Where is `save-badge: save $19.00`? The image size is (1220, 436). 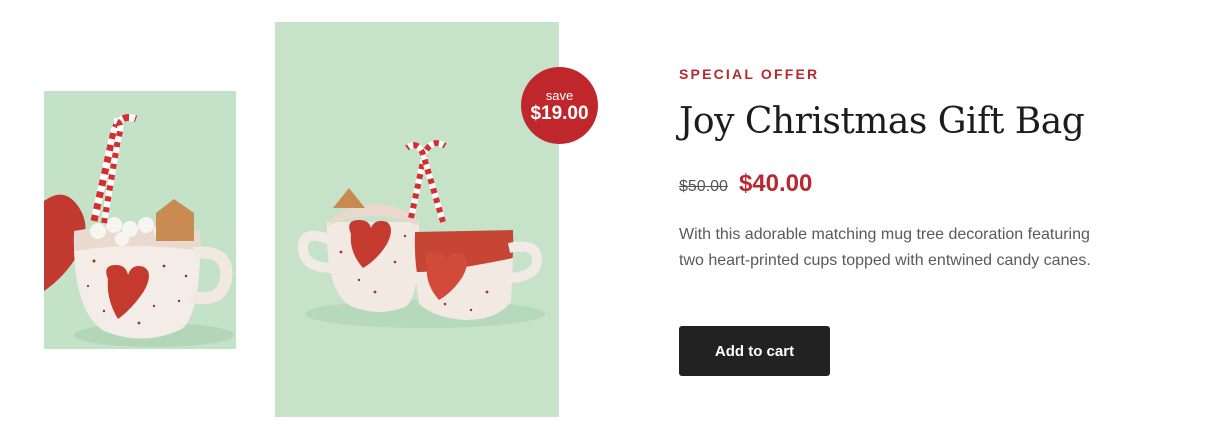 save-badge: save $19.00 is located at coordinates (559, 105).